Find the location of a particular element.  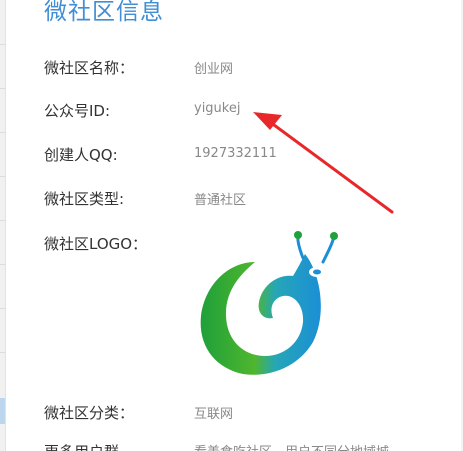

community-type-label: 微社区类型: is located at coordinates (84, 199).